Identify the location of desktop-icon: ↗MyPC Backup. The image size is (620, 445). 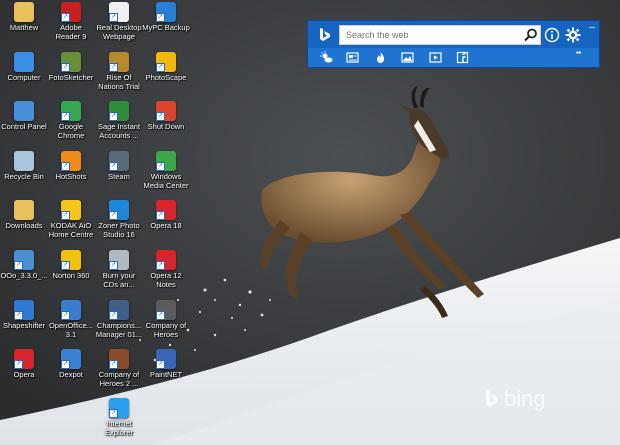
(166, 23).